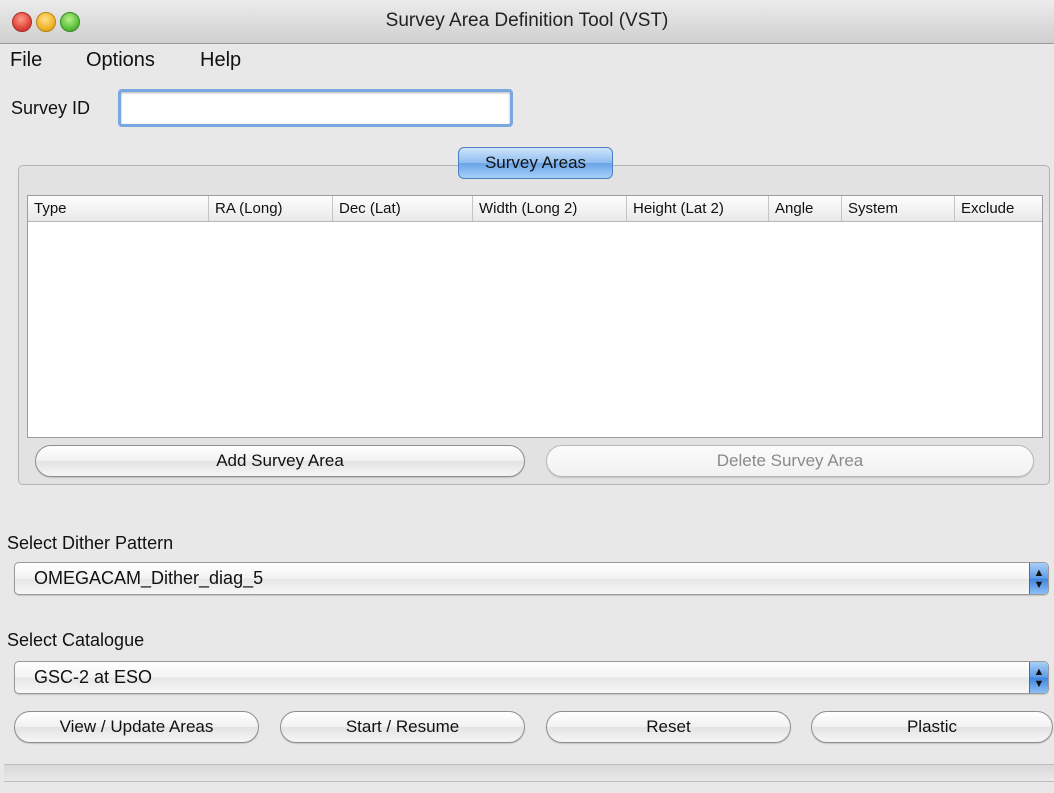  I want to click on menu-help: Help, so click(220, 60).